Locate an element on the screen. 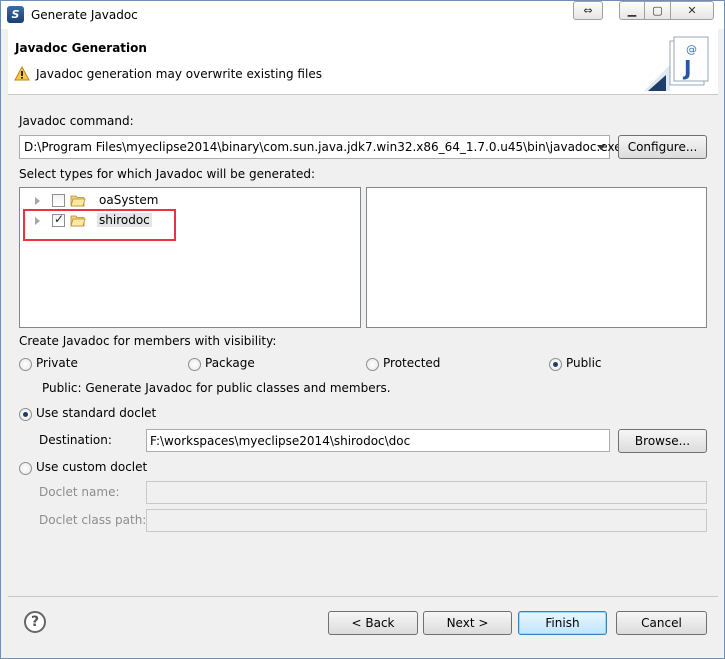  private-radio-label: Private is located at coordinates (57, 363).